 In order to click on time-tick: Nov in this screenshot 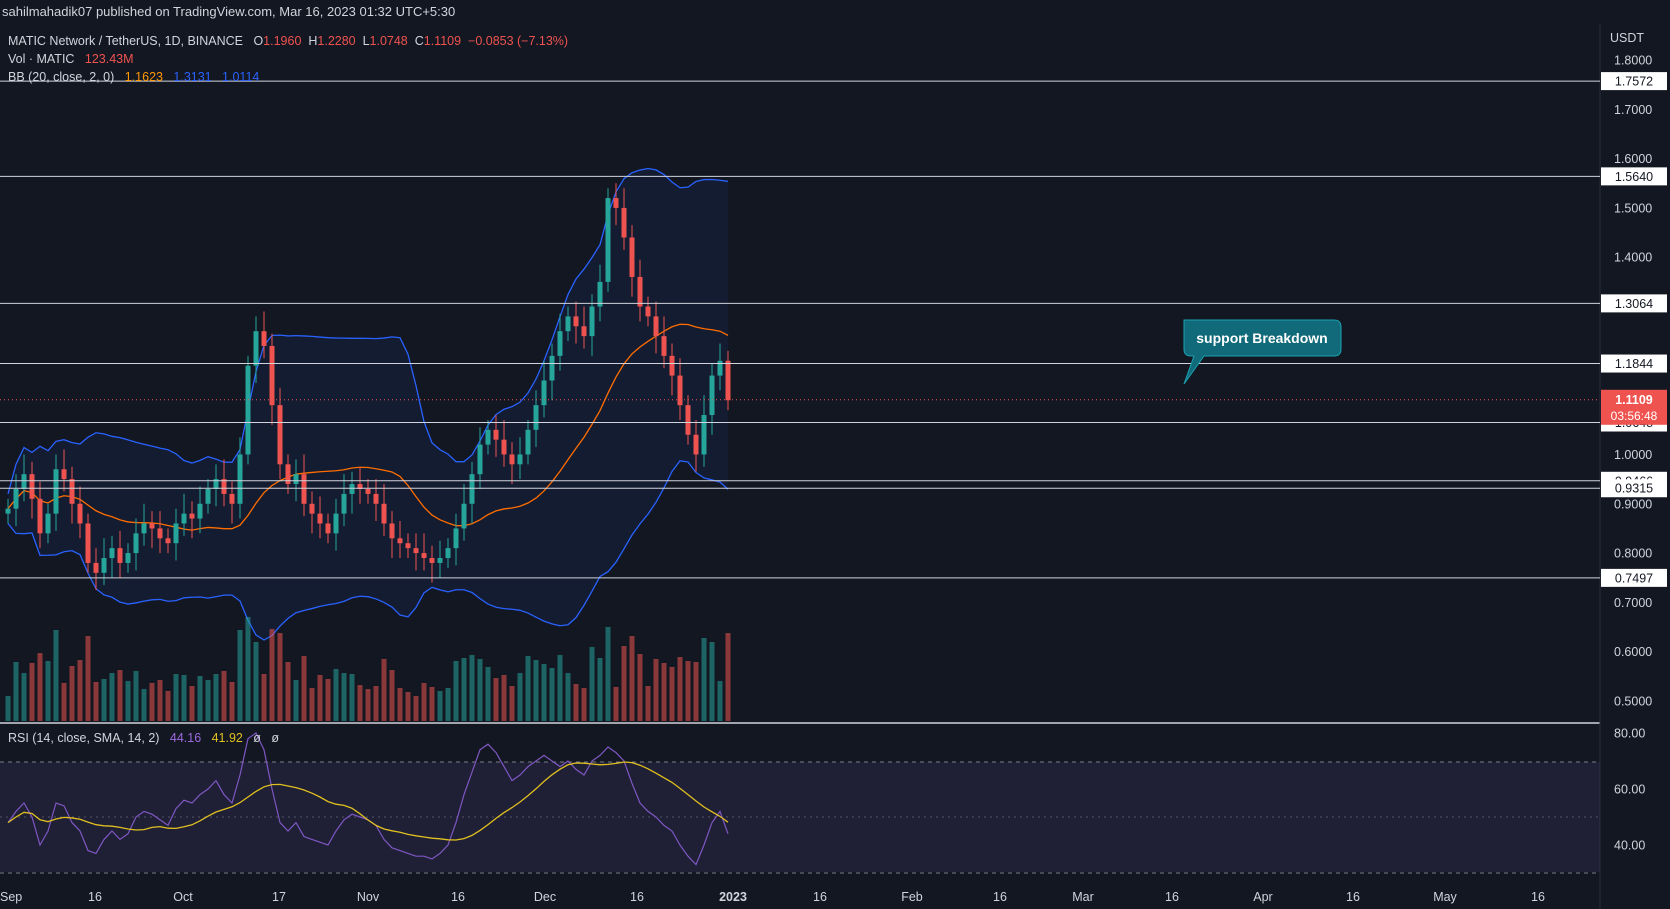, I will do `click(368, 897)`.